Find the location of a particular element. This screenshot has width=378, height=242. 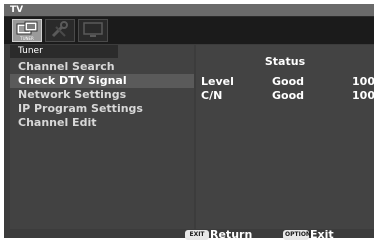

status-row-cn: C/N Good 100 is located at coordinates (285, 96).